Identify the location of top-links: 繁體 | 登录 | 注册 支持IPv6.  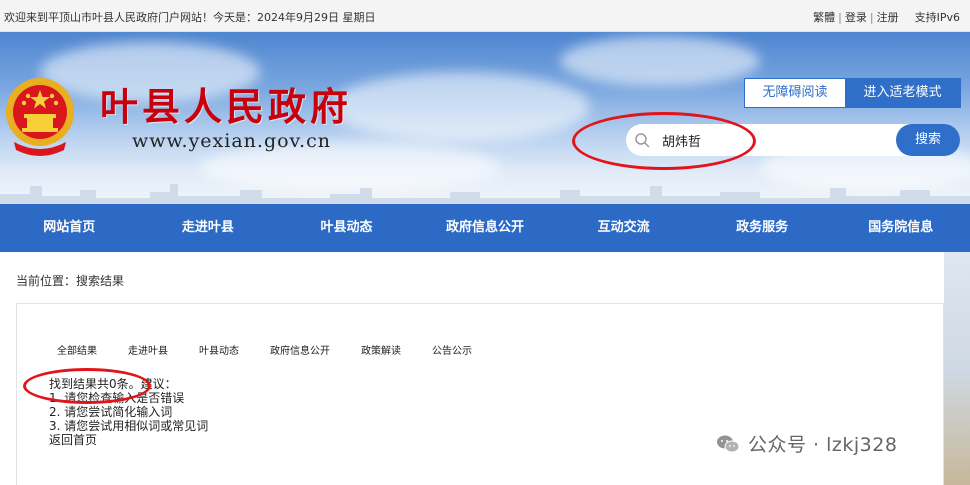
(886, 17).